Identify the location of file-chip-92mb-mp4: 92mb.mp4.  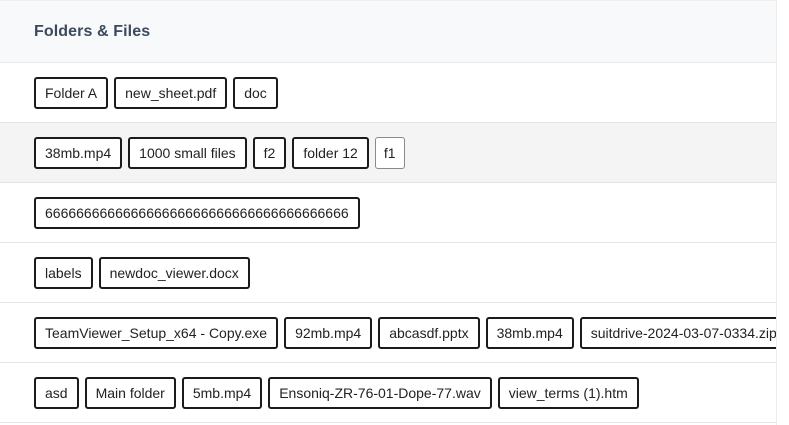
(328, 332).